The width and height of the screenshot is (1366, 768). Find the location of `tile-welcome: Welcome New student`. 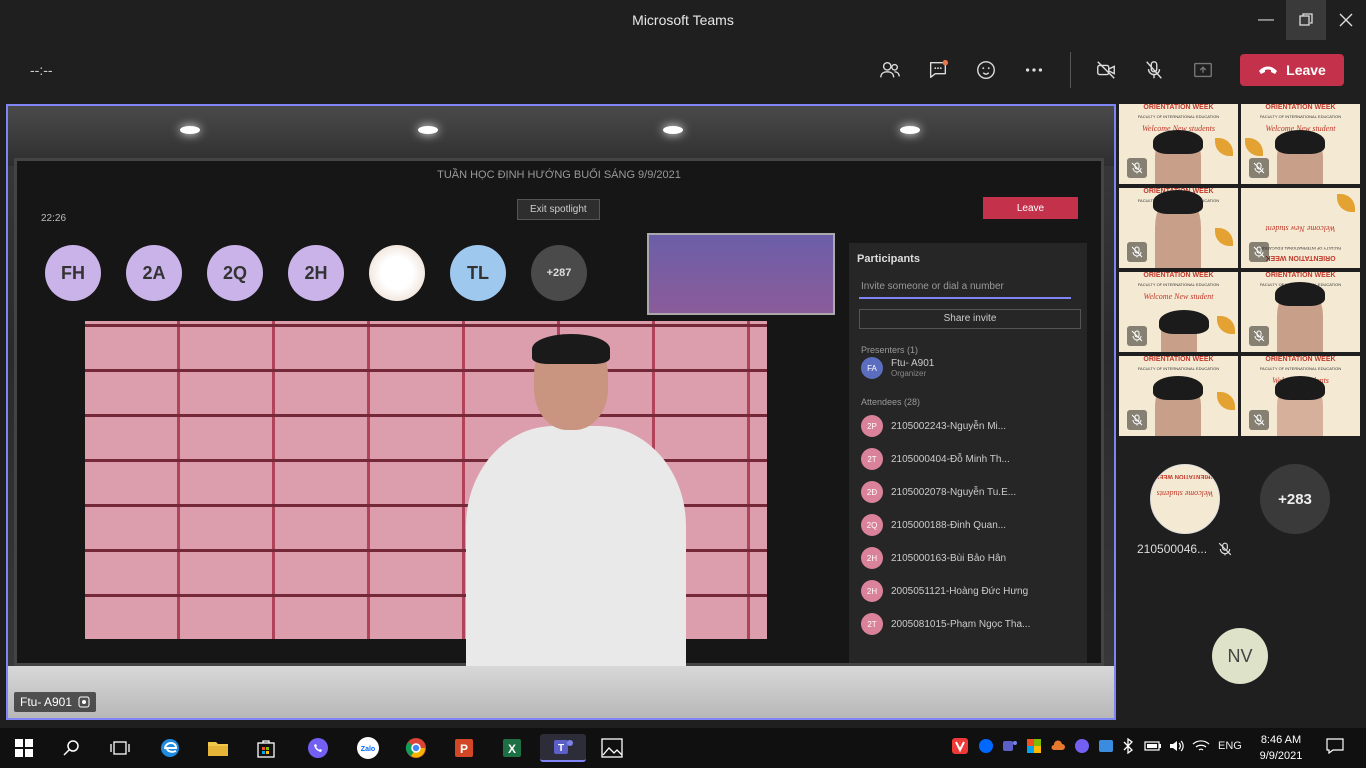

tile-welcome: Welcome New student is located at coordinates (1300, 228).